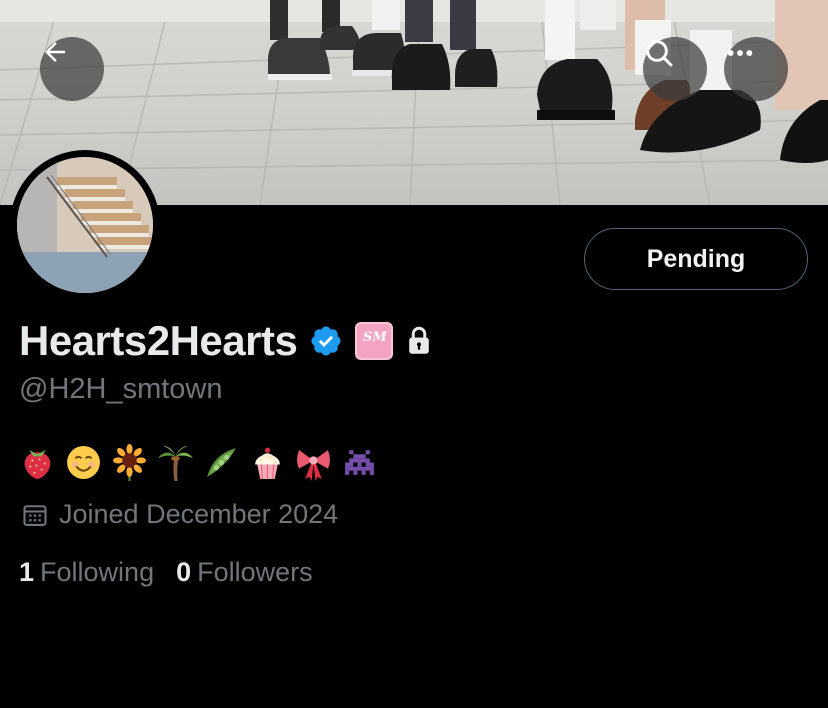  I want to click on joined-date: Joined December 2024, so click(179, 514).